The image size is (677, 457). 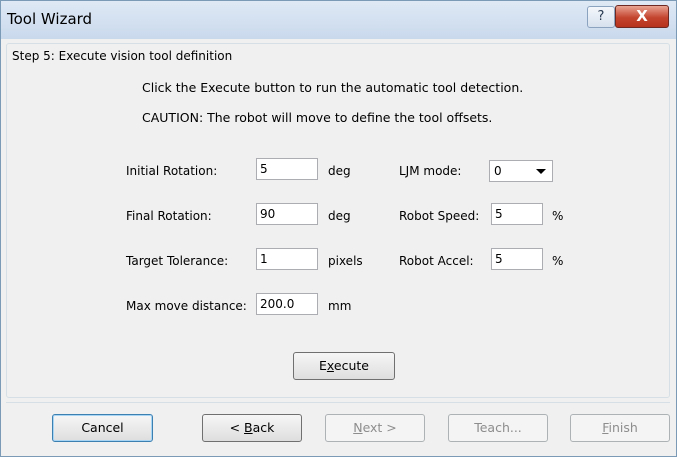 I want to click on finish-button: Finish, so click(x=620, y=428).